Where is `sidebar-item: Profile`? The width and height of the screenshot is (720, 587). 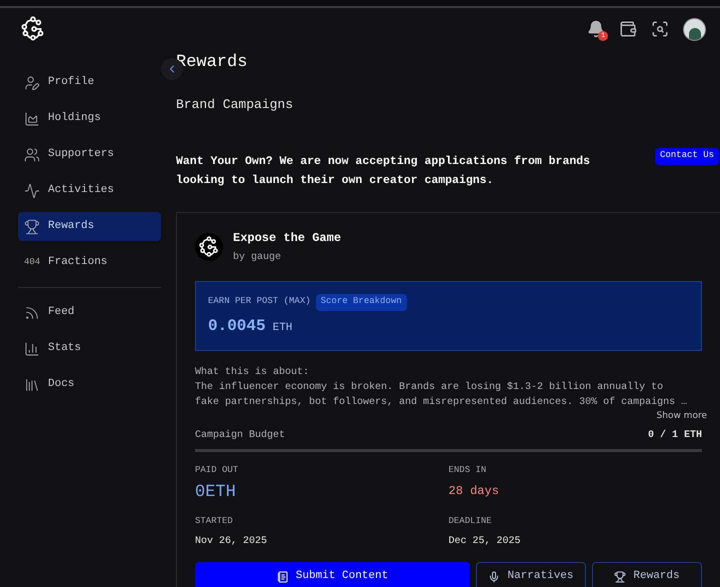 sidebar-item: Profile is located at coordinates (89, 82).